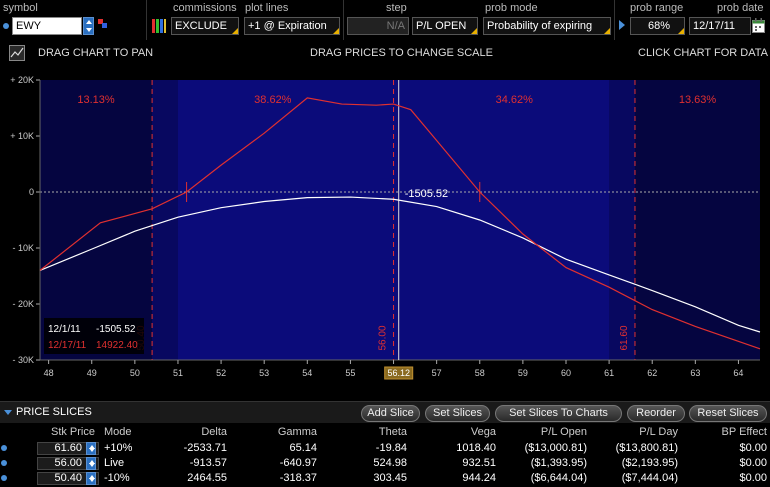 This screenshot has height=487, width=770. What do you see at coordinates (624, 337) in the screenshot?
I see `slice-label: 61.60` at bounding box center [624, 337].